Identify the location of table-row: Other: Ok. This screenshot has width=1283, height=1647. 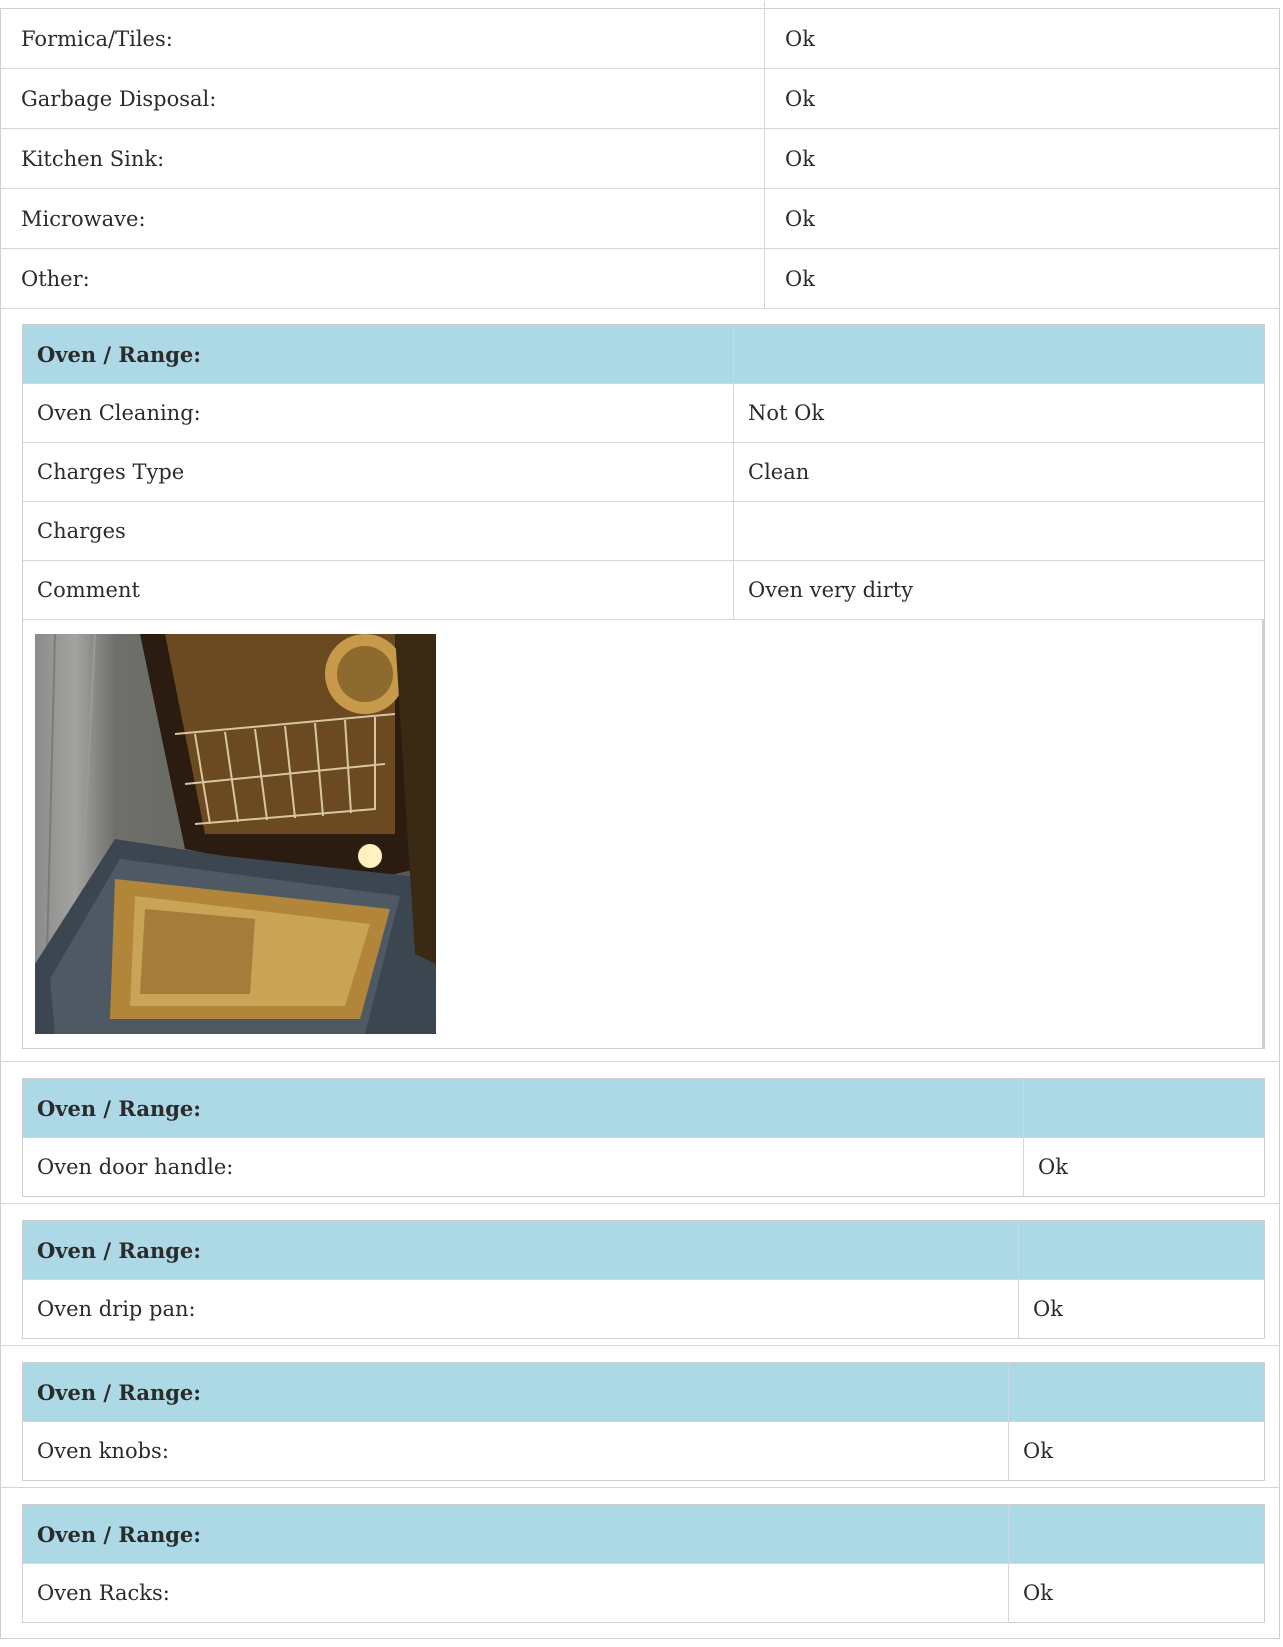
(640, 279).